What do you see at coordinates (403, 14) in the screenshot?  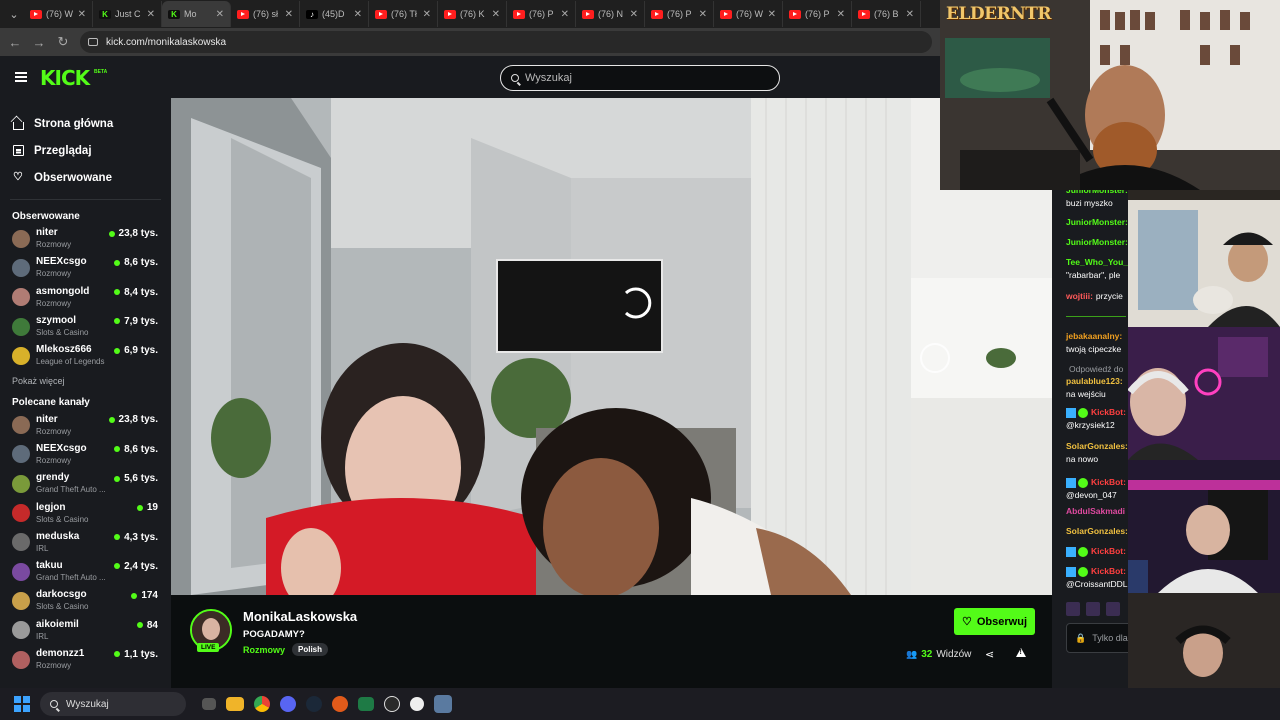 I see `browser-tab: (76) Tł ✕` at bounding box center [403, 14].